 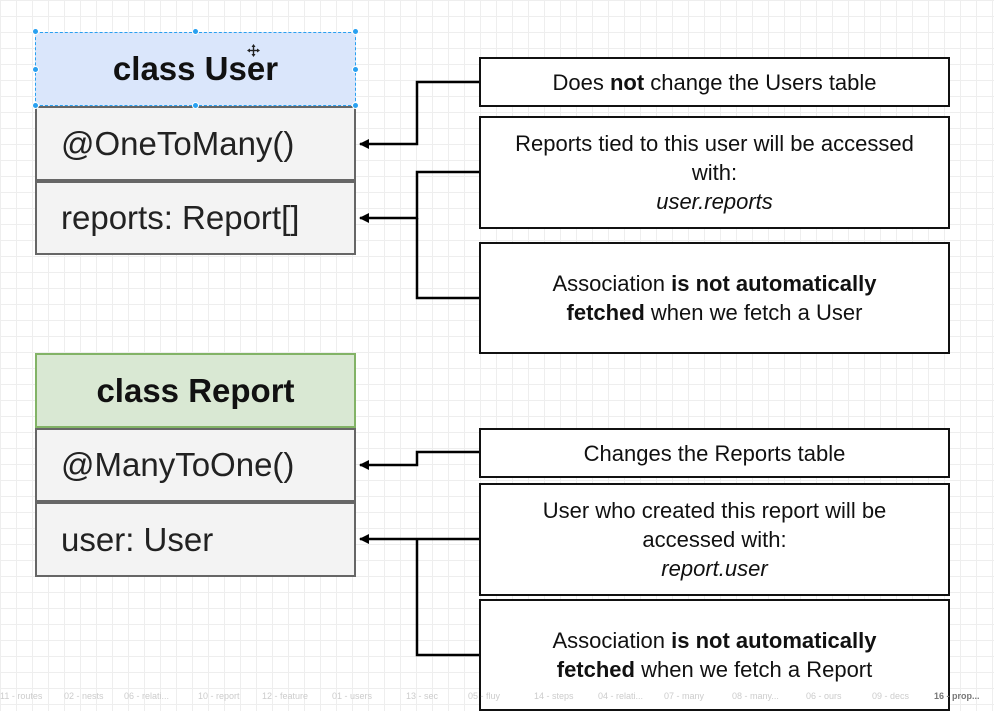 What do you see at coordinates (35, 105) in the screenshot?
I see `resize-handle-bottom-left` at bounding box center [35, 105].